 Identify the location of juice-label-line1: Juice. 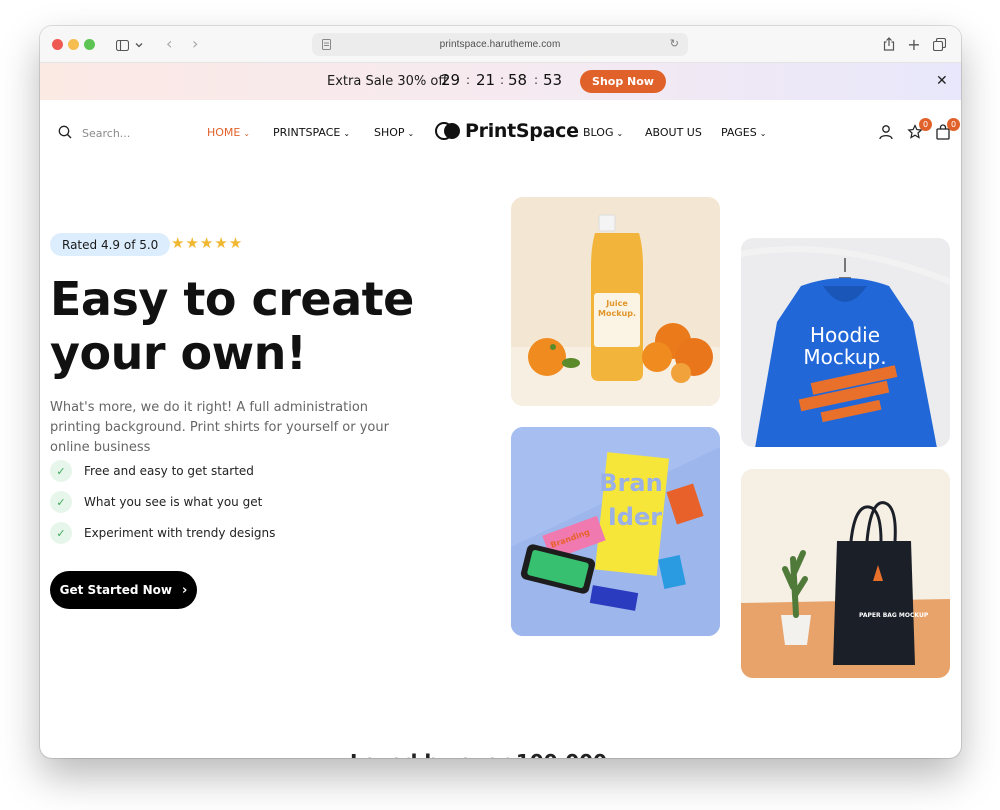
(616, 303).